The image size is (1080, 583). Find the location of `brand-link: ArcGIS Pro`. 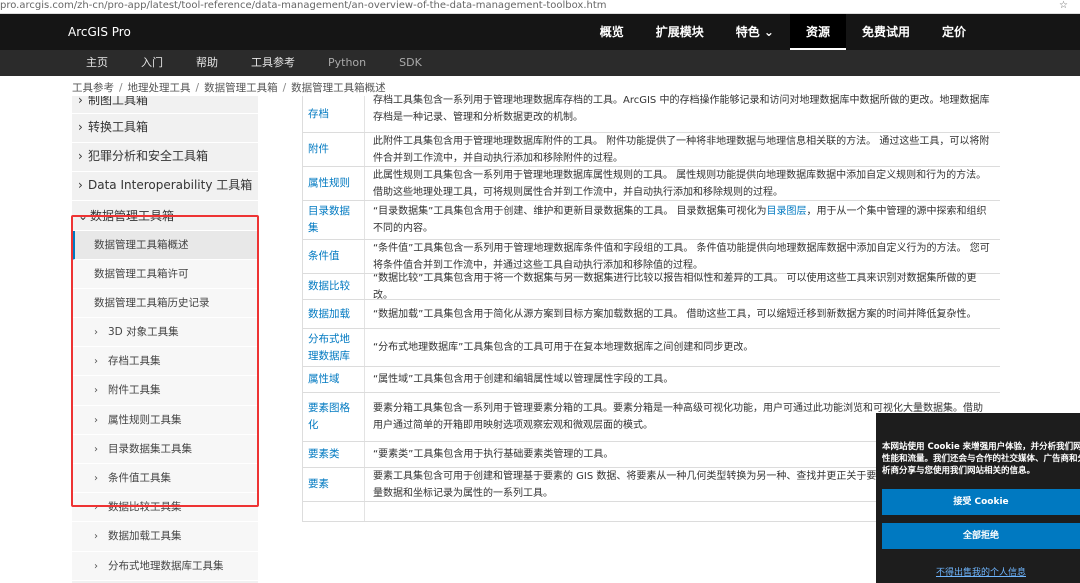

brand-link: ArcGIS Pro is located at coordinates (99, 32).